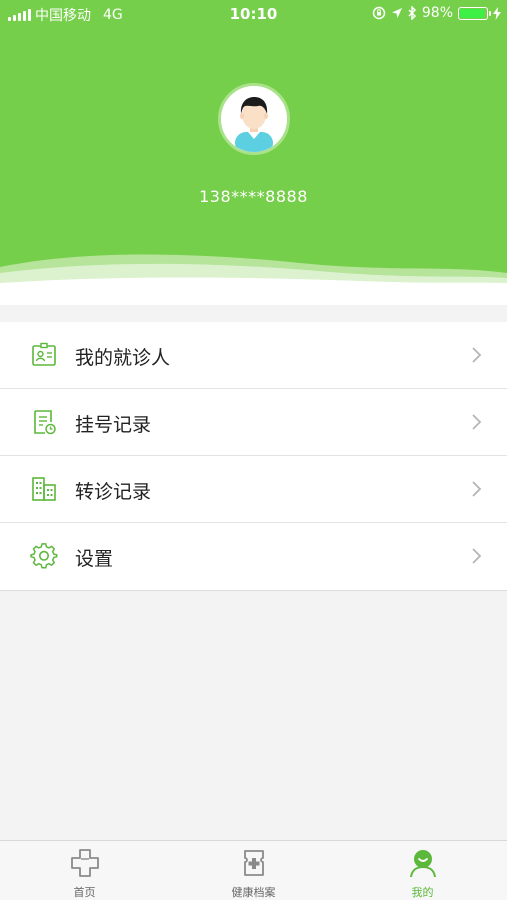 This screenshot has width=507, height=900. I want to click on tab-label: 健康档案, so click(253, 892).